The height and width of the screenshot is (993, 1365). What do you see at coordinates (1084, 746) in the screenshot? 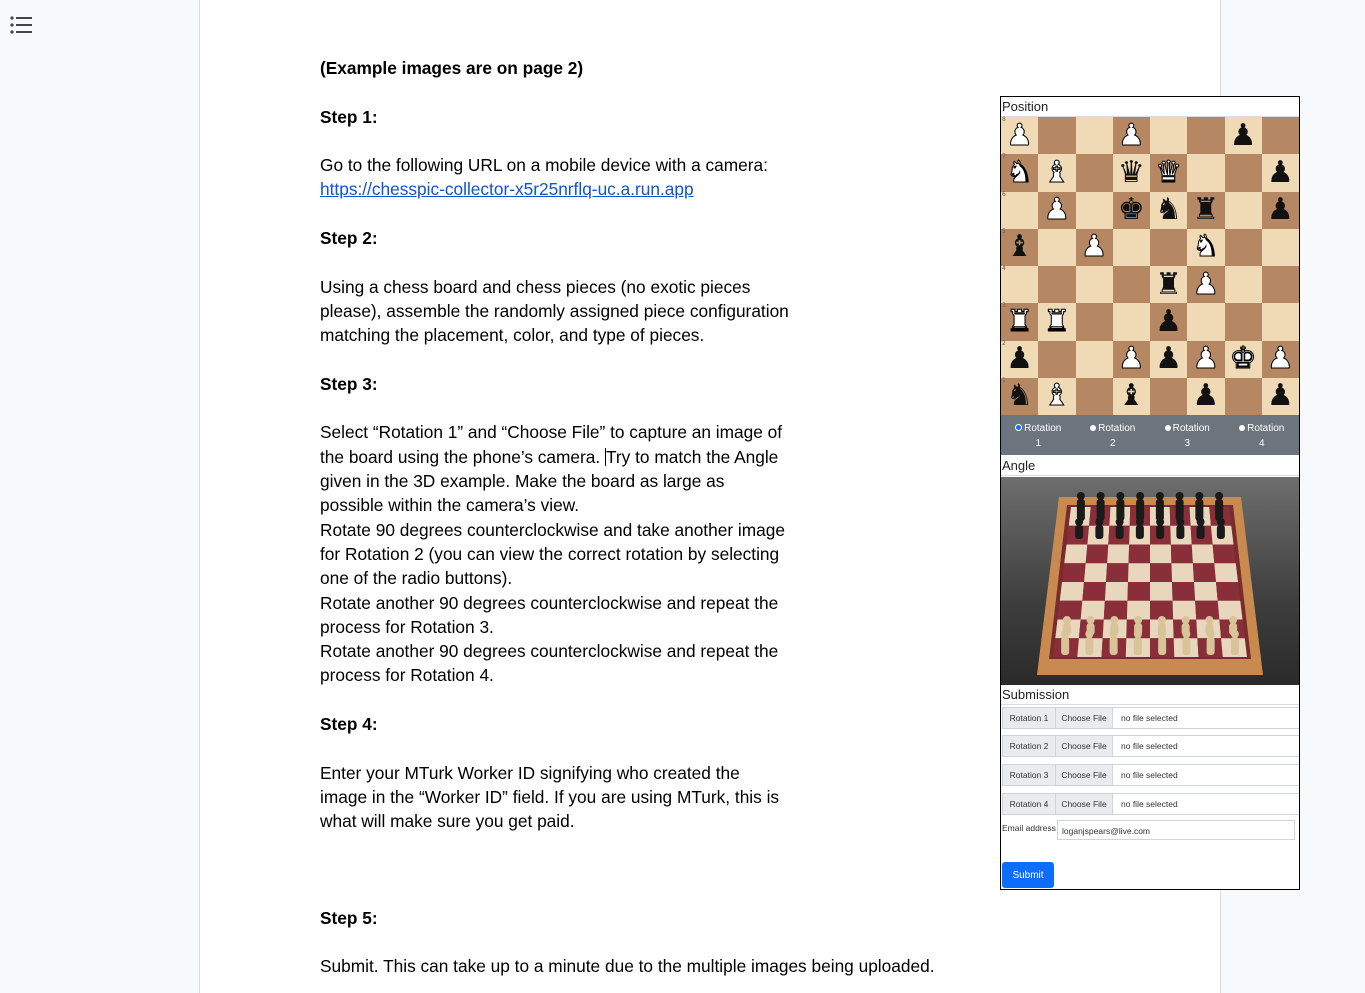
I see `choose-file-button-2: Choose File` at bounding box center [1084, 746].